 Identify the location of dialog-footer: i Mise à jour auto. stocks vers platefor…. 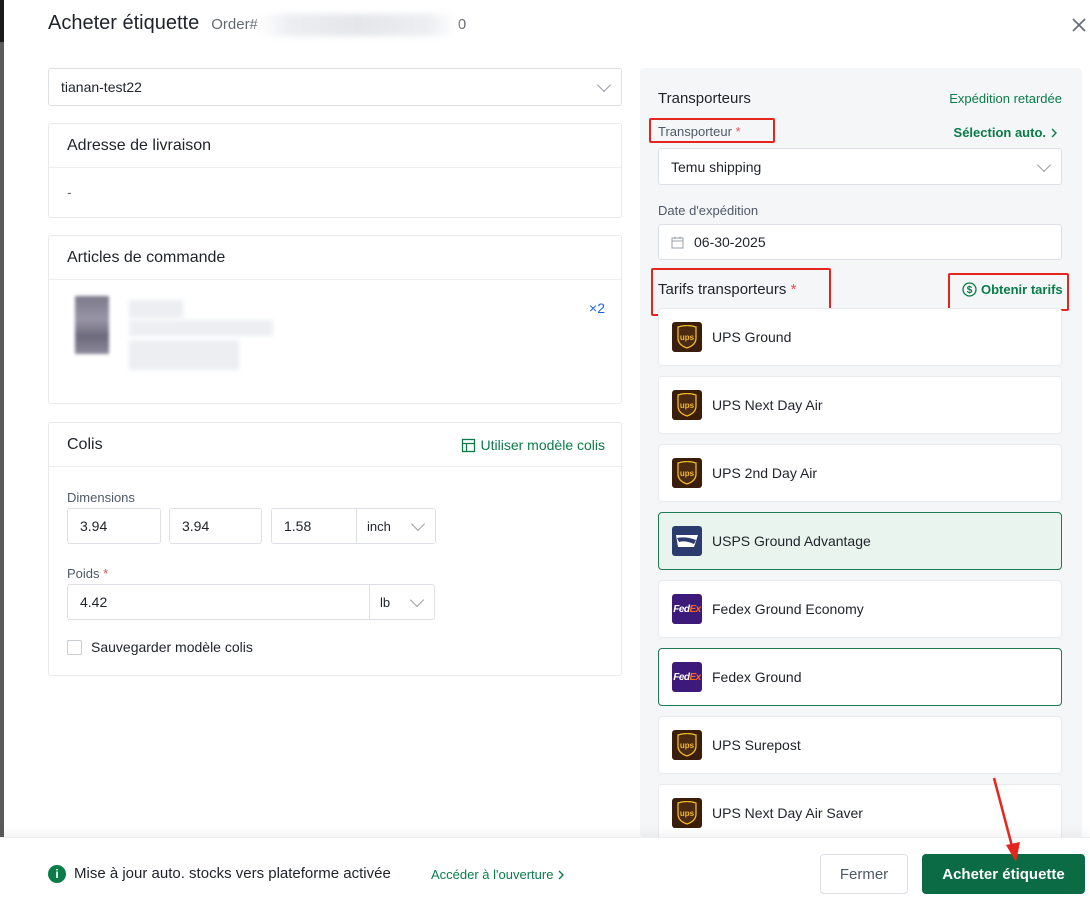
(545, 869).